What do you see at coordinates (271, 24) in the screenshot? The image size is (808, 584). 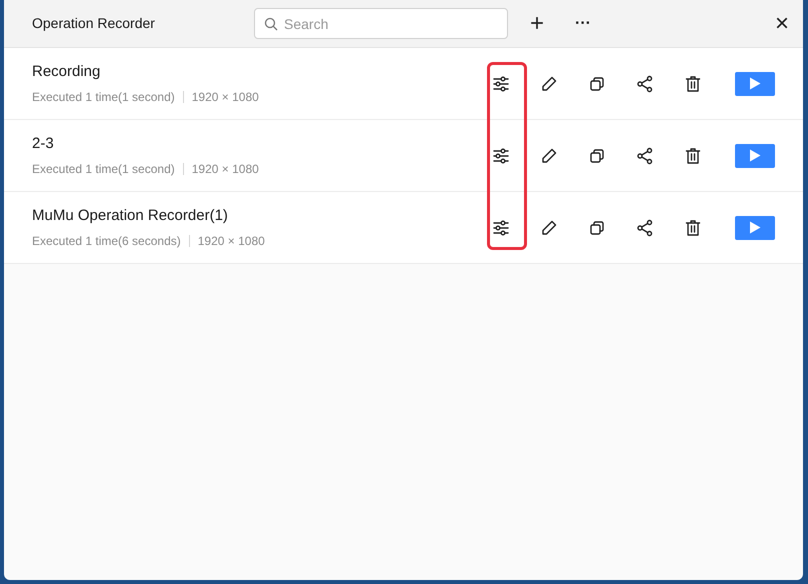 I see `search-icon` at bounding box center [271, 24].